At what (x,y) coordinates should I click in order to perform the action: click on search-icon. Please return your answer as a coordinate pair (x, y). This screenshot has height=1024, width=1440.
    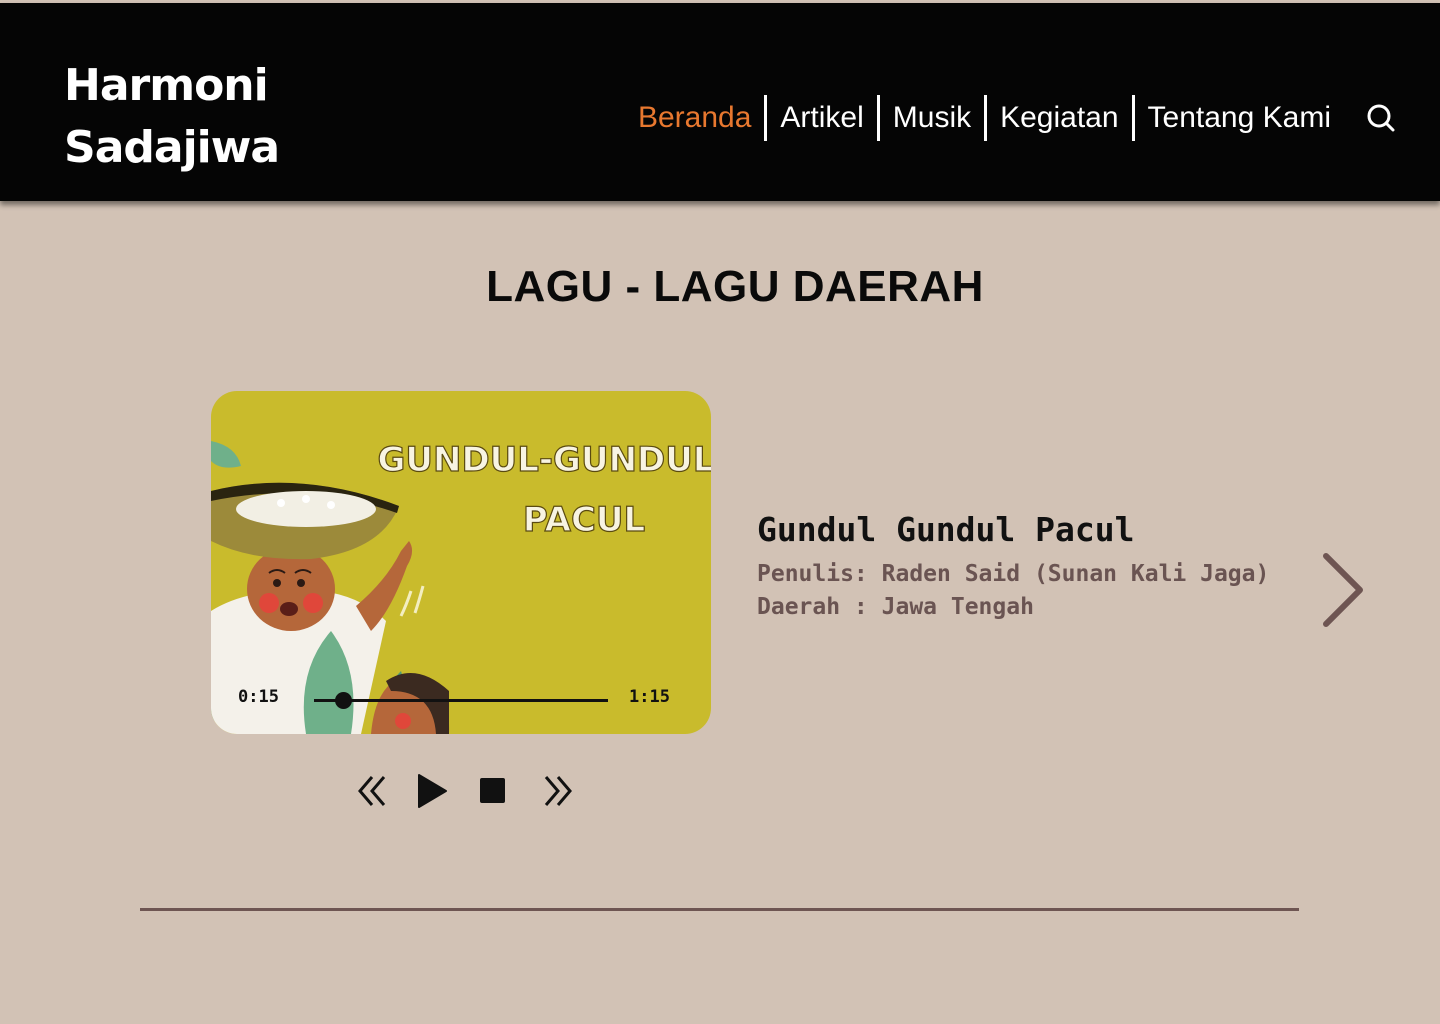
    Looking at the image, I should click on (1381, 118).